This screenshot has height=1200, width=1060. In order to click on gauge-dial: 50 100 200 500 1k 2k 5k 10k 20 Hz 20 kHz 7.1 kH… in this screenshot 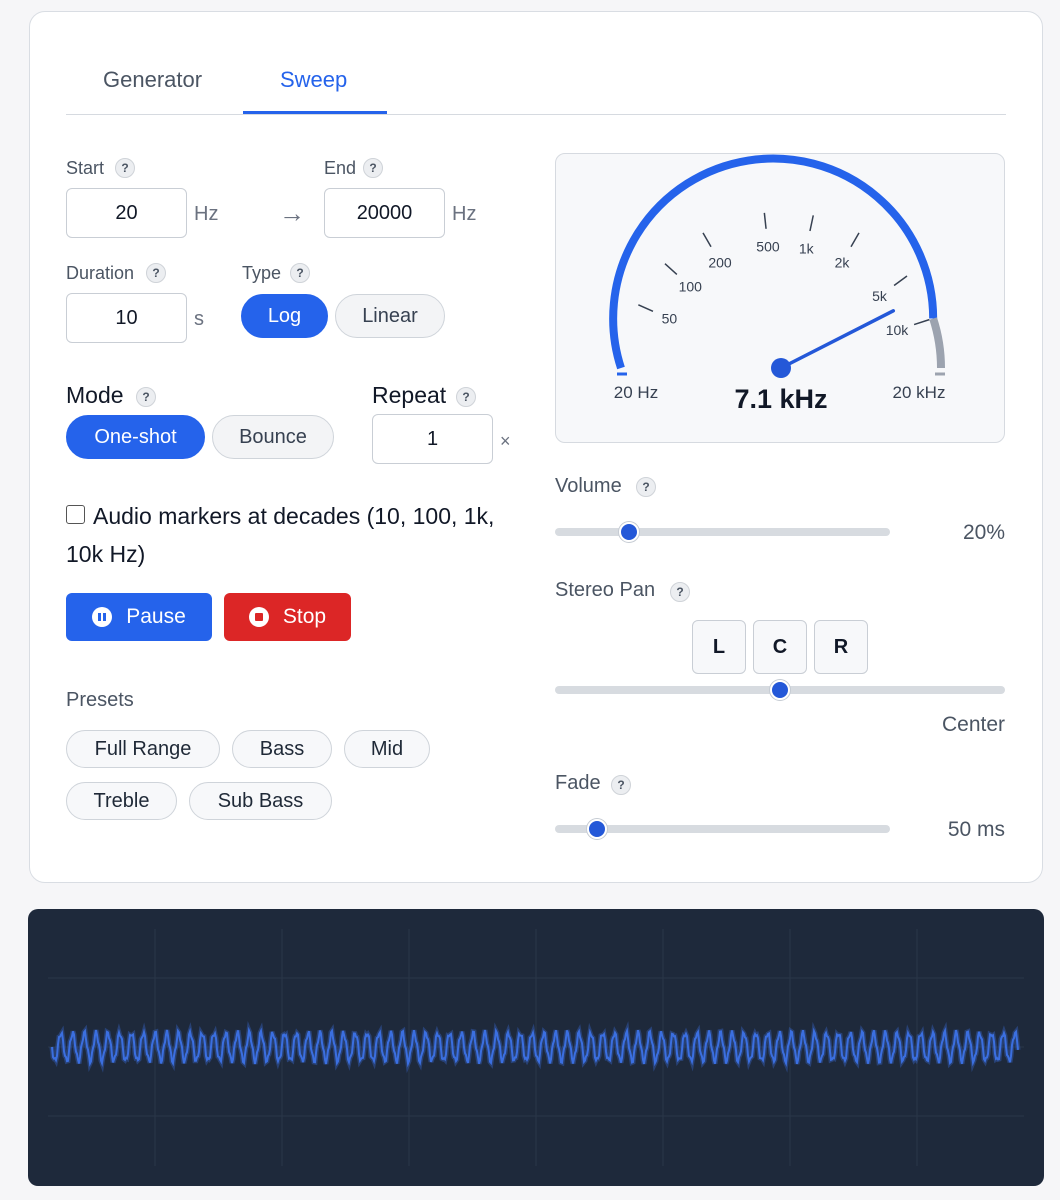, I will do `click(777, 284)`.